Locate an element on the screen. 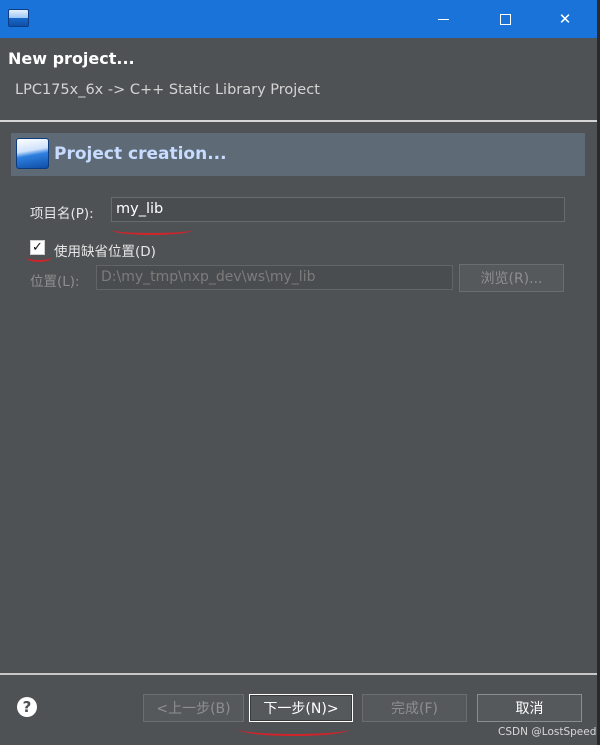 This screenshot has height=745, width=600. cancel-button: 取消 is located at coordinates (529, 708).